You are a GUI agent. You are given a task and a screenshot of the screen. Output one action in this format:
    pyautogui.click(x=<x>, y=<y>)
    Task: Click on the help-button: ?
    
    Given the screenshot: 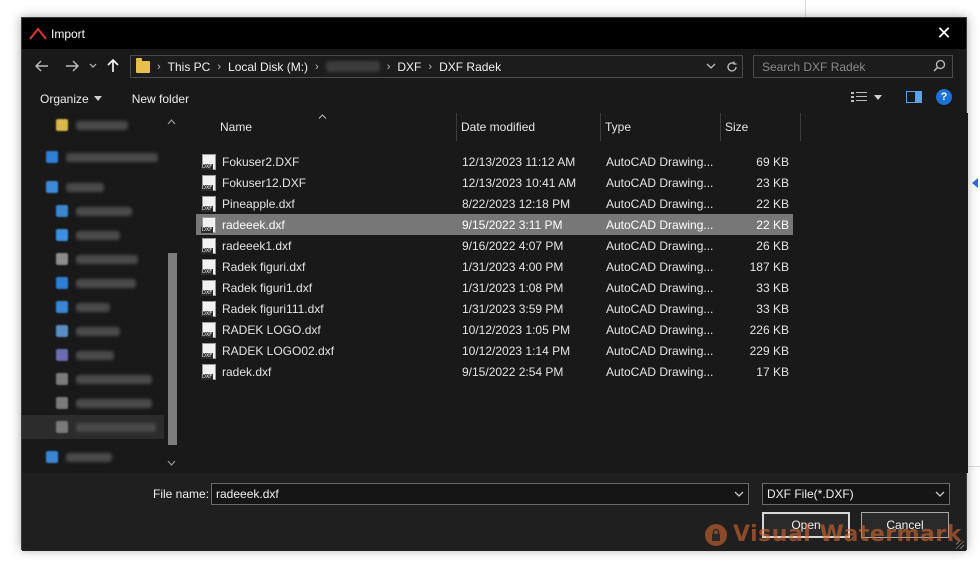 What is the action you would take?
    pyautogui.click(x=944, y=97)
    